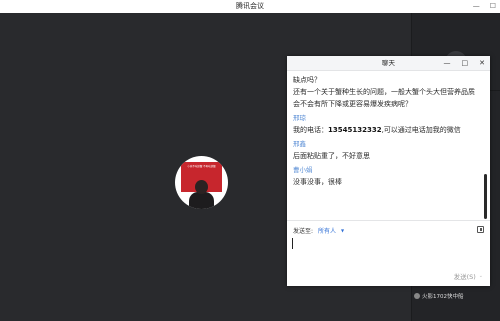  I want to click on message-text: 我的电话：13545132332,可以通过电话加我的微信, so click(385, 130).